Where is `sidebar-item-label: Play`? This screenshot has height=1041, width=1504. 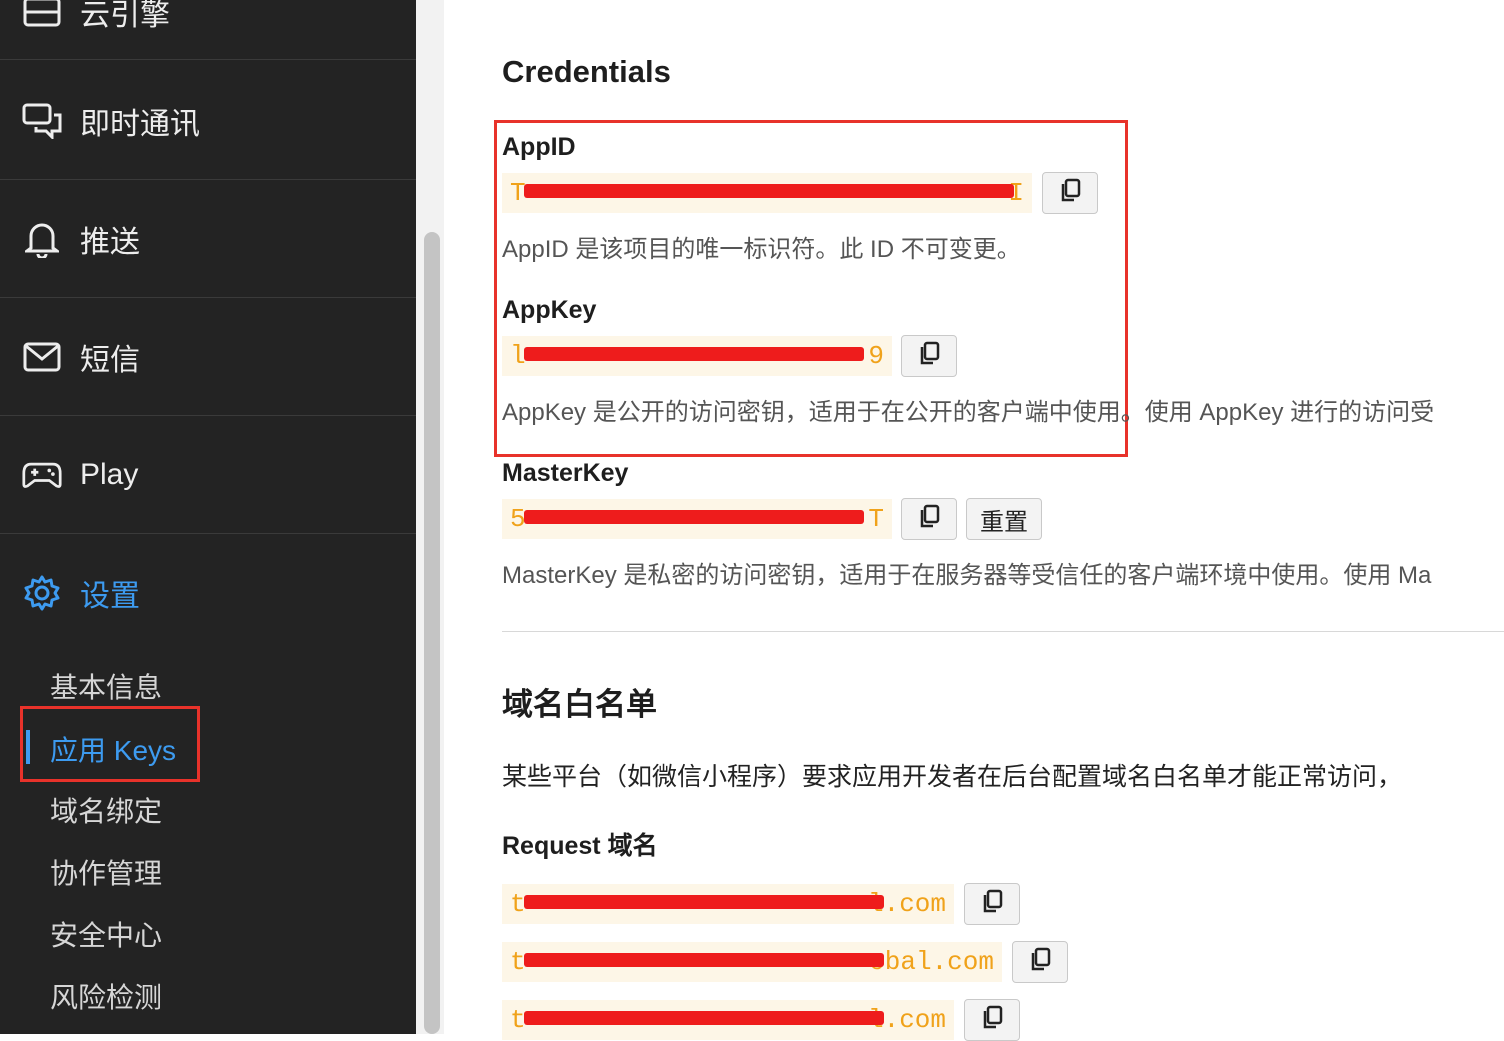 sidebar-item-label: Play is located at coordinates (109, 474).